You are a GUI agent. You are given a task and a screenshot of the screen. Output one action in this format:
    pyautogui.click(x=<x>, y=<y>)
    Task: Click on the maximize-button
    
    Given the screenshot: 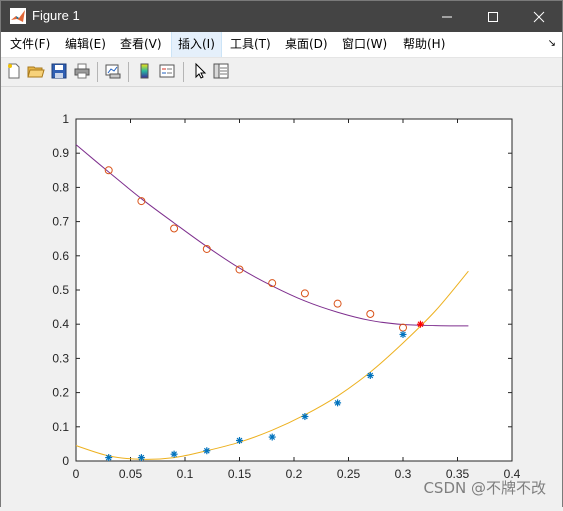 What is the action you would take?
    pyautogui.click(x=493, y=16)
    